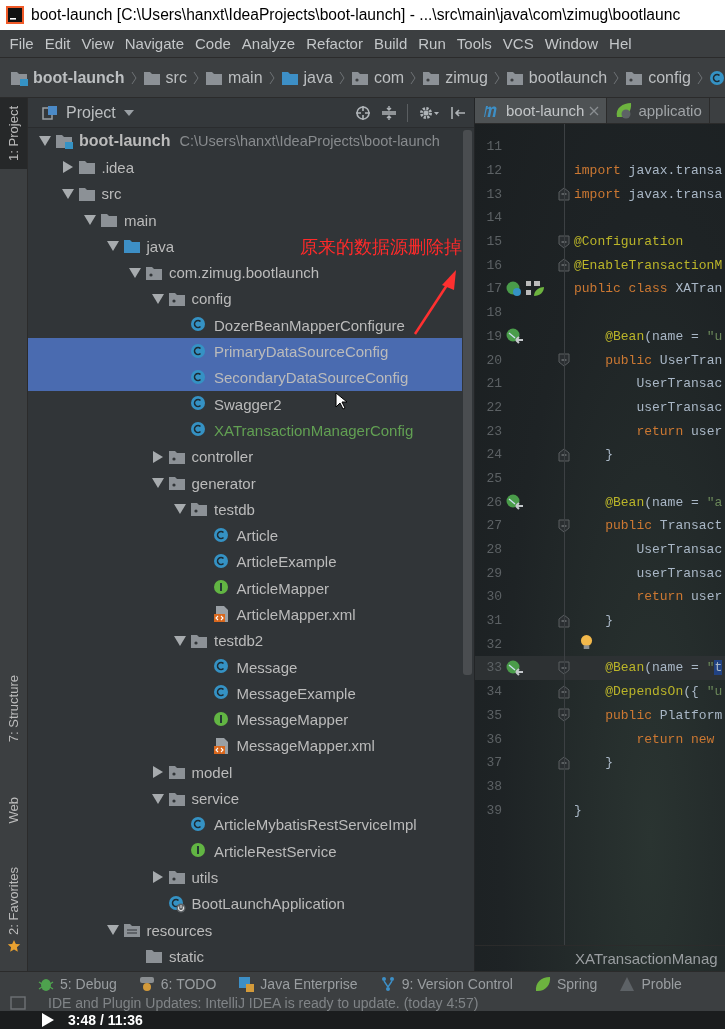 The image size is (725, 1029). Describe the element at coordinates (22, 43) in the screenshot. I see `menu-item: File` at that location.